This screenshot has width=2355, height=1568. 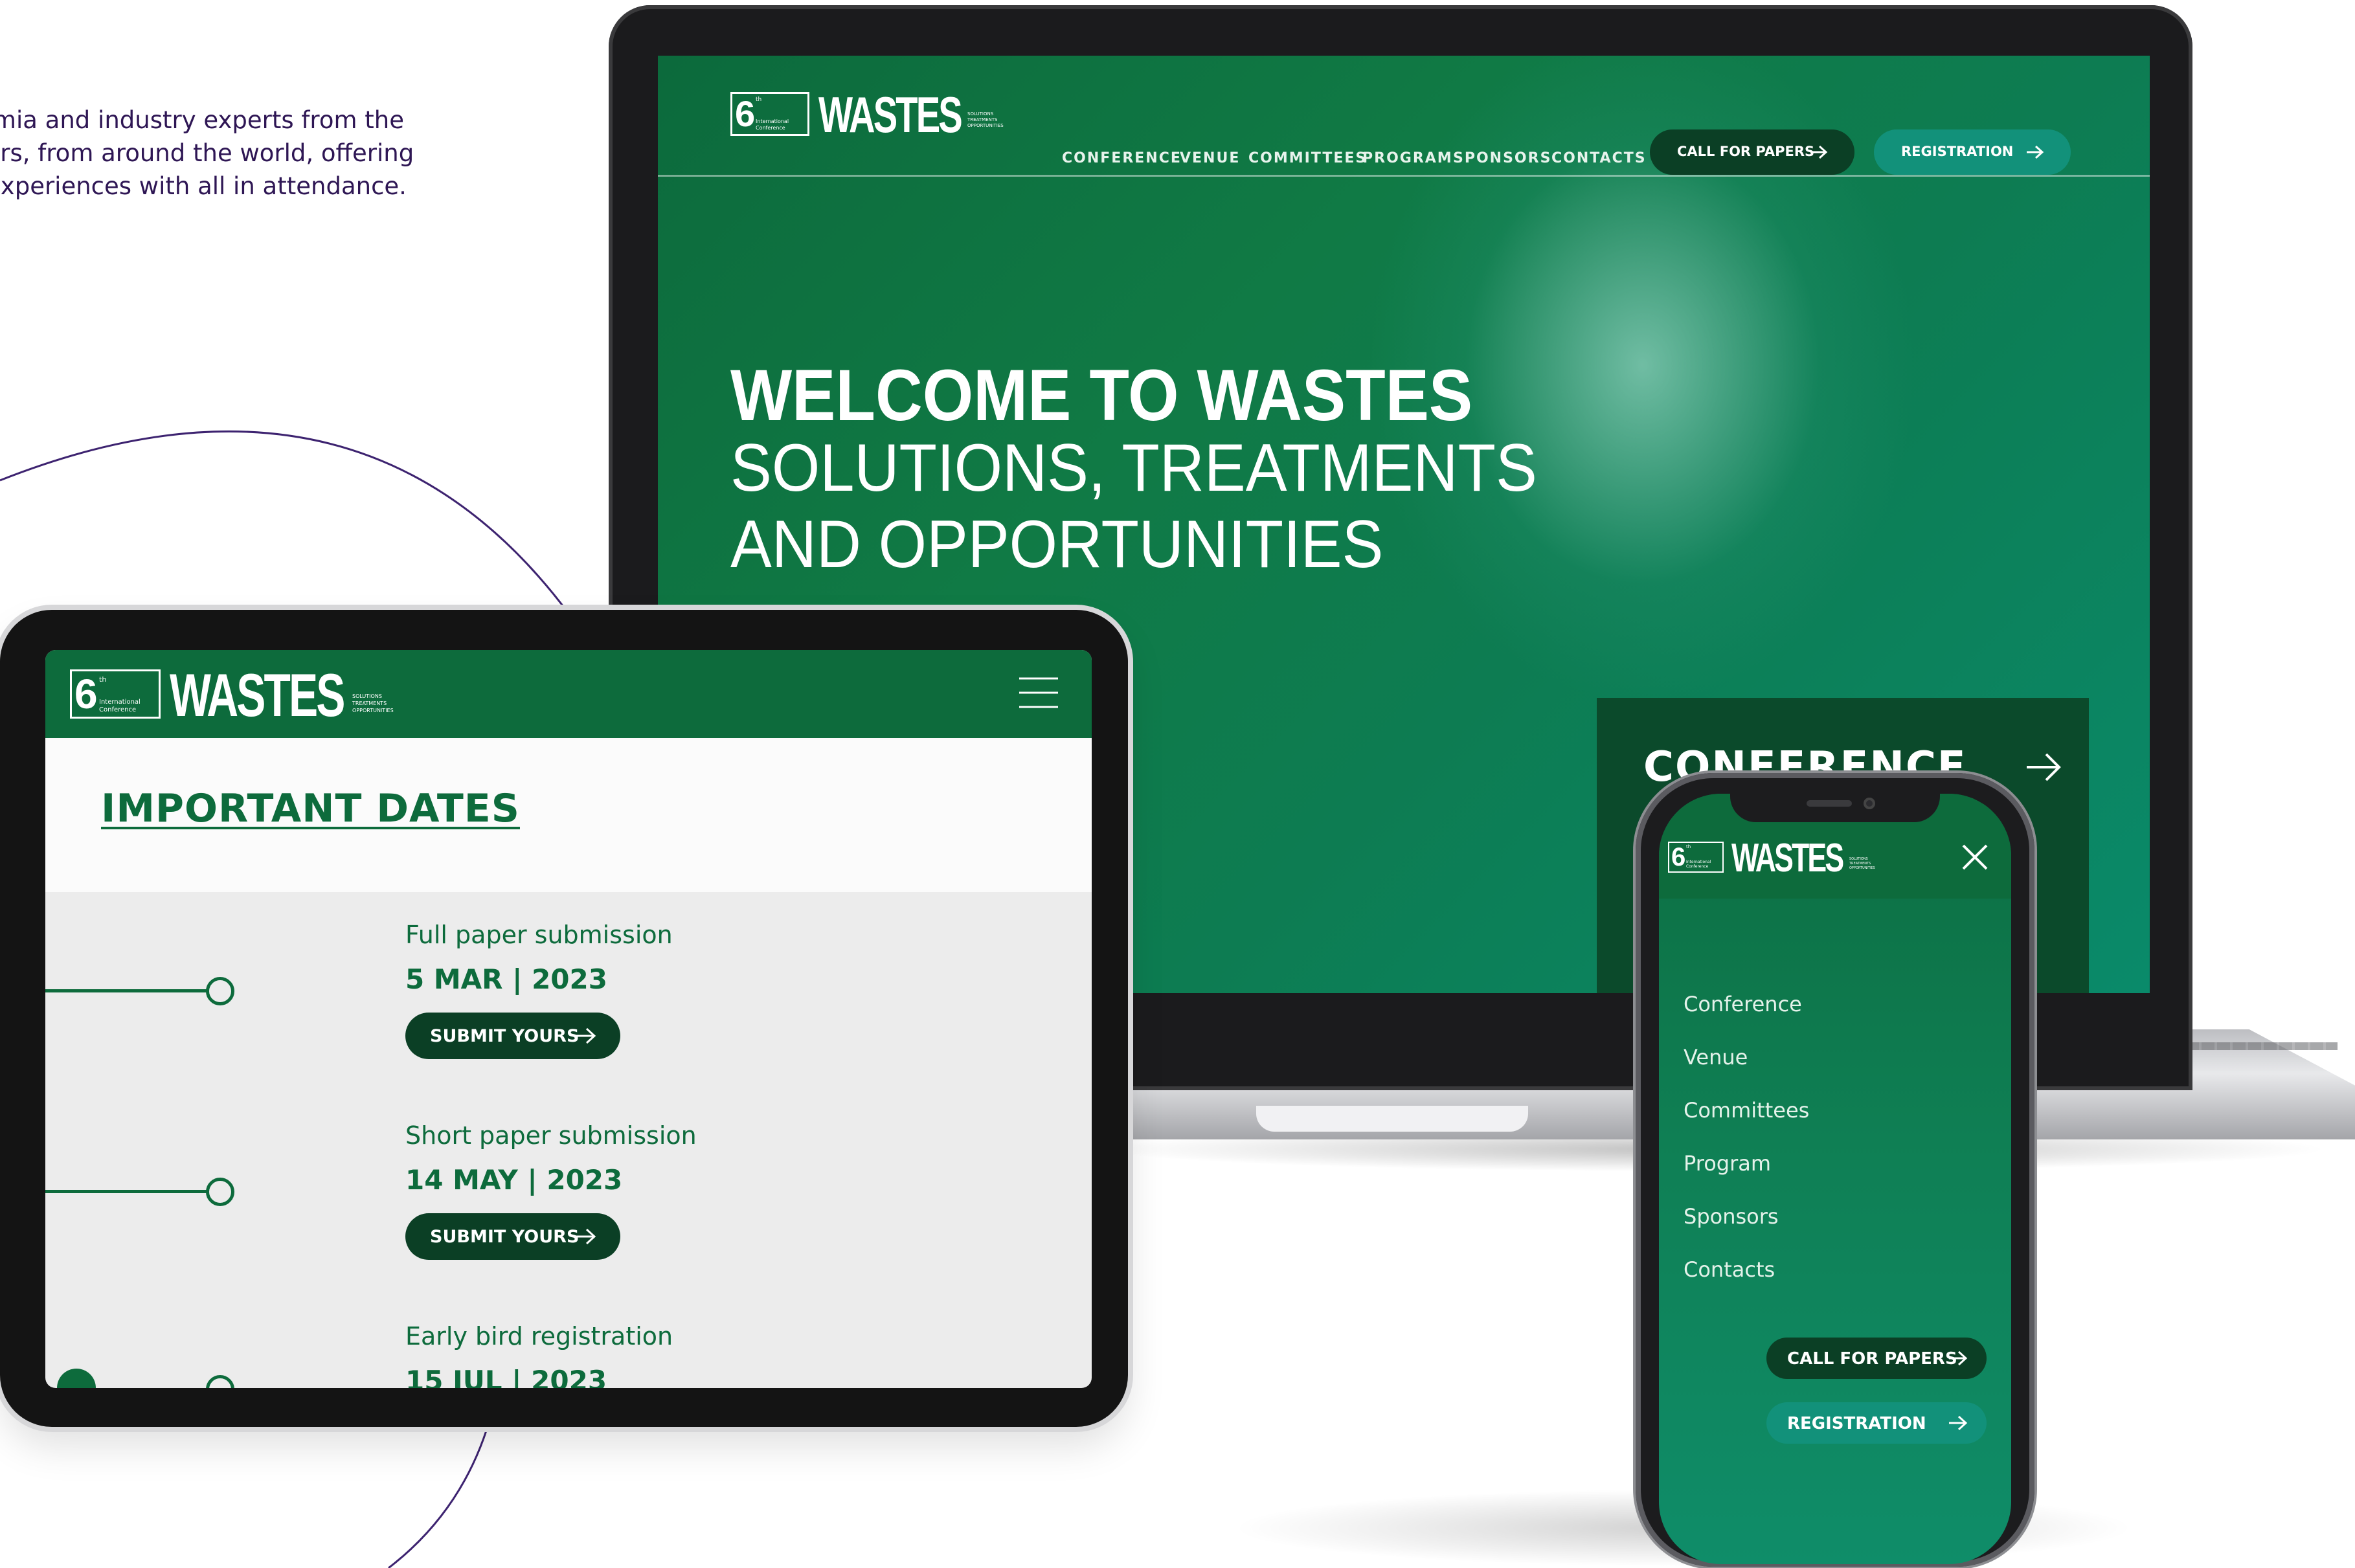 What do you see at coordinates (1307, 158) in the screenshot?
I see `nav-committees: COMMITTEES` at bounding box center [1307, 158].